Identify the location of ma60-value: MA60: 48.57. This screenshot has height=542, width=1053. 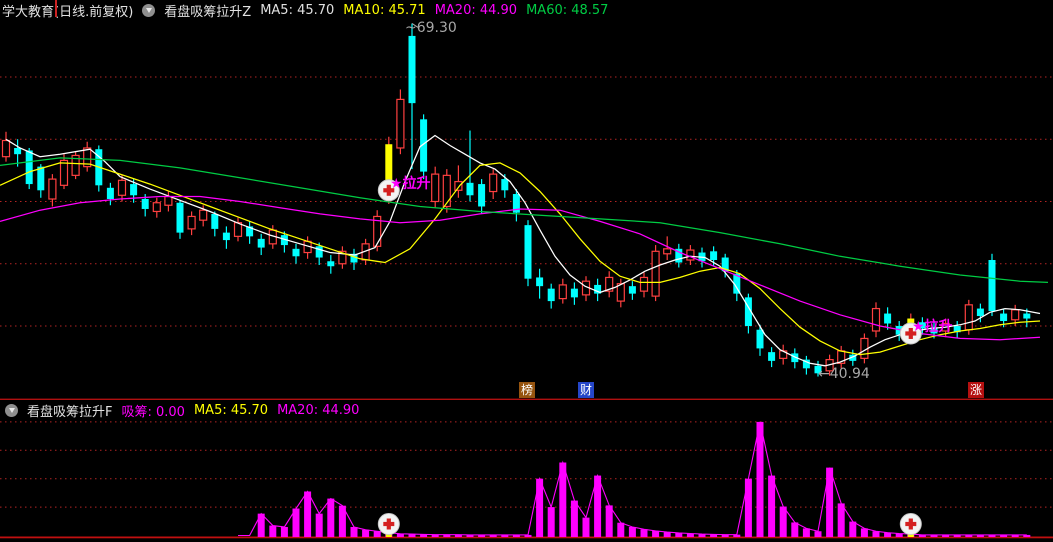
(567, 10).